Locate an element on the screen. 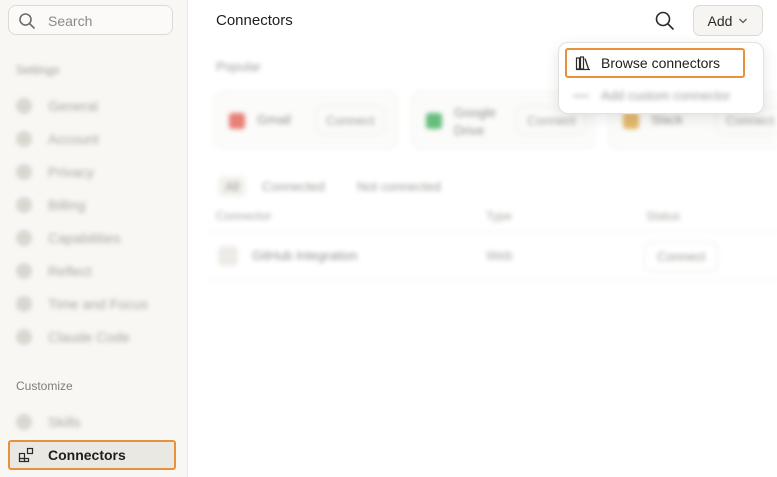 The image size is (777, 477). browse-connectors-item: Browse connectors is located at coordinates (655, 63).